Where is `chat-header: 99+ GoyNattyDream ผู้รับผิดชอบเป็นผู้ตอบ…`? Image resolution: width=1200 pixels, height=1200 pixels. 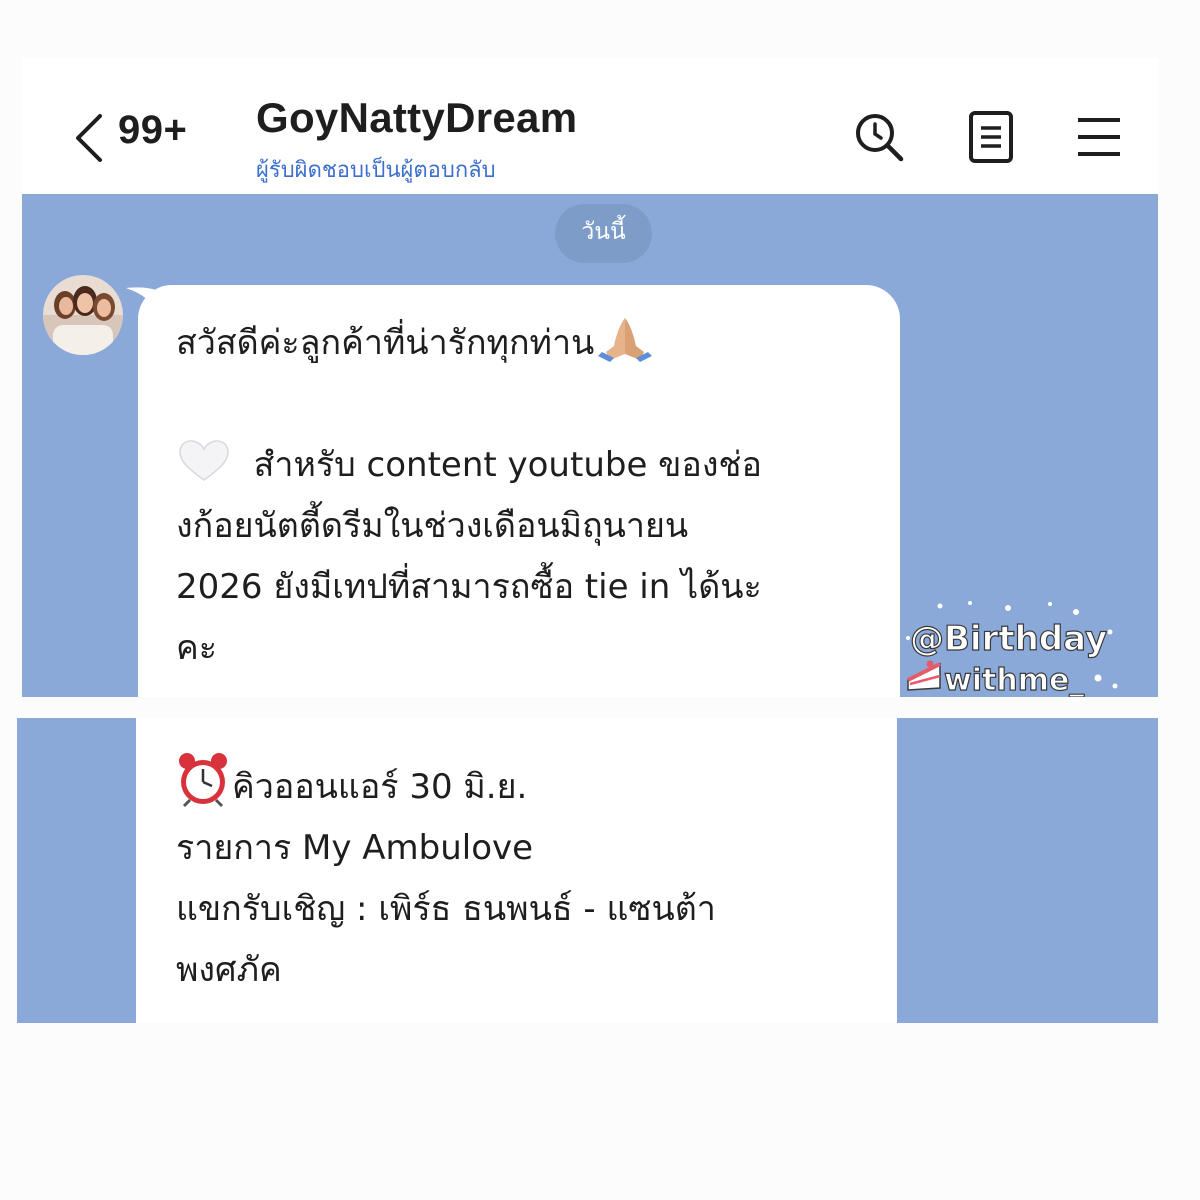
chat-header: 99+ GoyNattyDream ผู้รับผิดชอบเป็นผู้ตอบ… is located at coordinates (590, 126).